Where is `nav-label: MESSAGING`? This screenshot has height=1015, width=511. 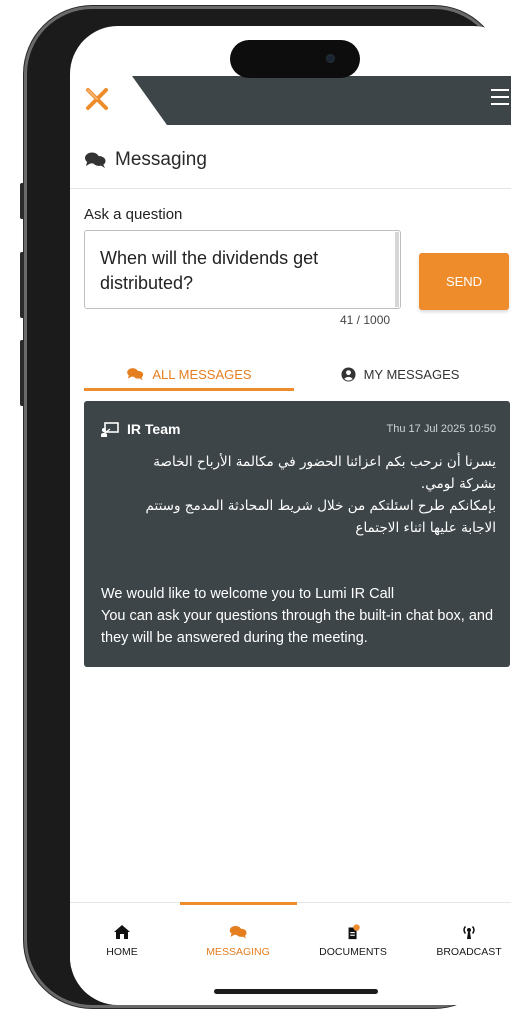
nav-label: MESSAGING is located at coordinates (238, 952).